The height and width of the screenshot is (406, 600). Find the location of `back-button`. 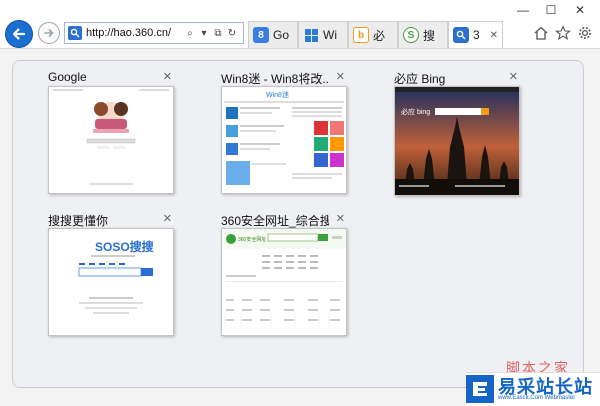

back-button is located at coordinates (19, 34).